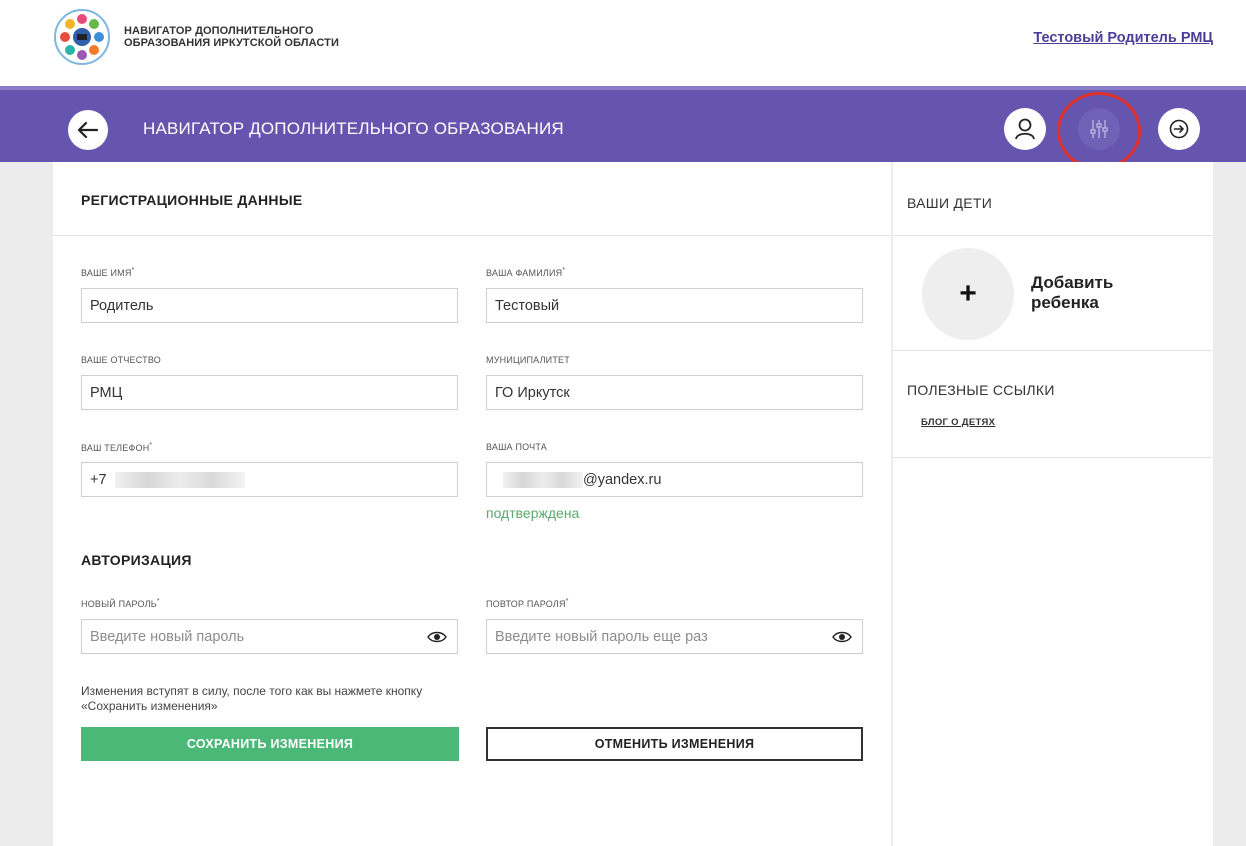 The image size is (1246, 846). I want to click on user-profile-link: Тестовый Родитель РМЦ, so click(1123, 38).